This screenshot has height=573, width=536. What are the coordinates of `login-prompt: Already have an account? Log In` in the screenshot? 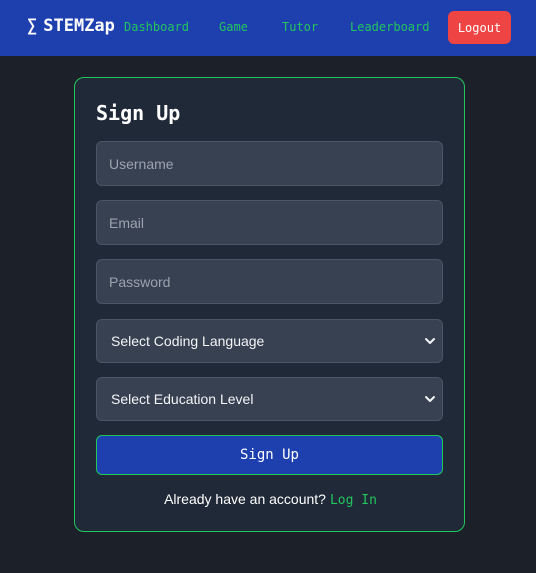 It's located at (270, 499).